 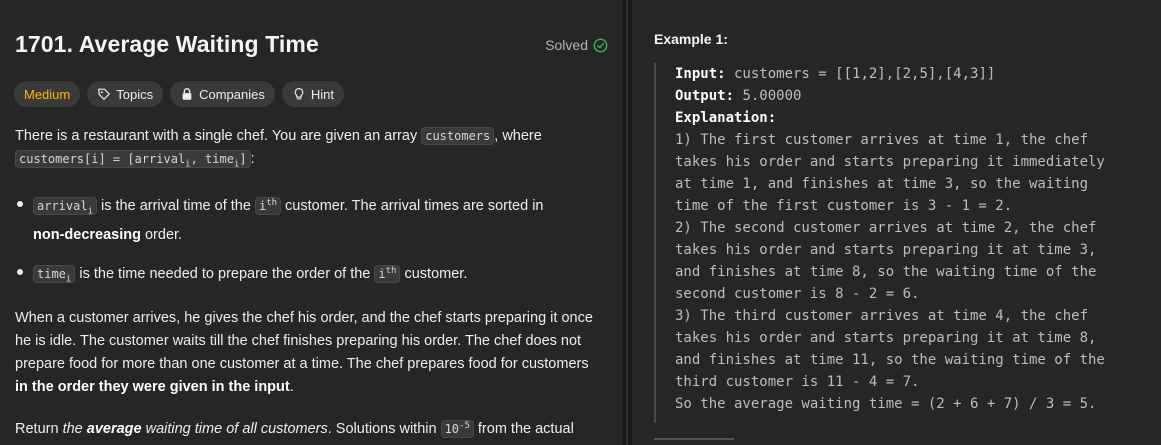 What do you see at coordinates (382, 273) in the screenshot?
I see `code-text: i` at bounding box center [382, 273].